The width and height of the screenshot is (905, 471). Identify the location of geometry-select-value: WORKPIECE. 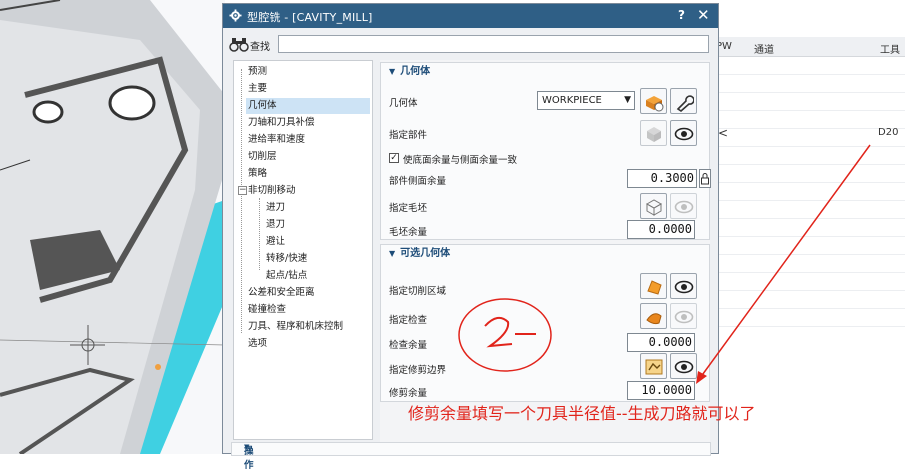
(572, 100).